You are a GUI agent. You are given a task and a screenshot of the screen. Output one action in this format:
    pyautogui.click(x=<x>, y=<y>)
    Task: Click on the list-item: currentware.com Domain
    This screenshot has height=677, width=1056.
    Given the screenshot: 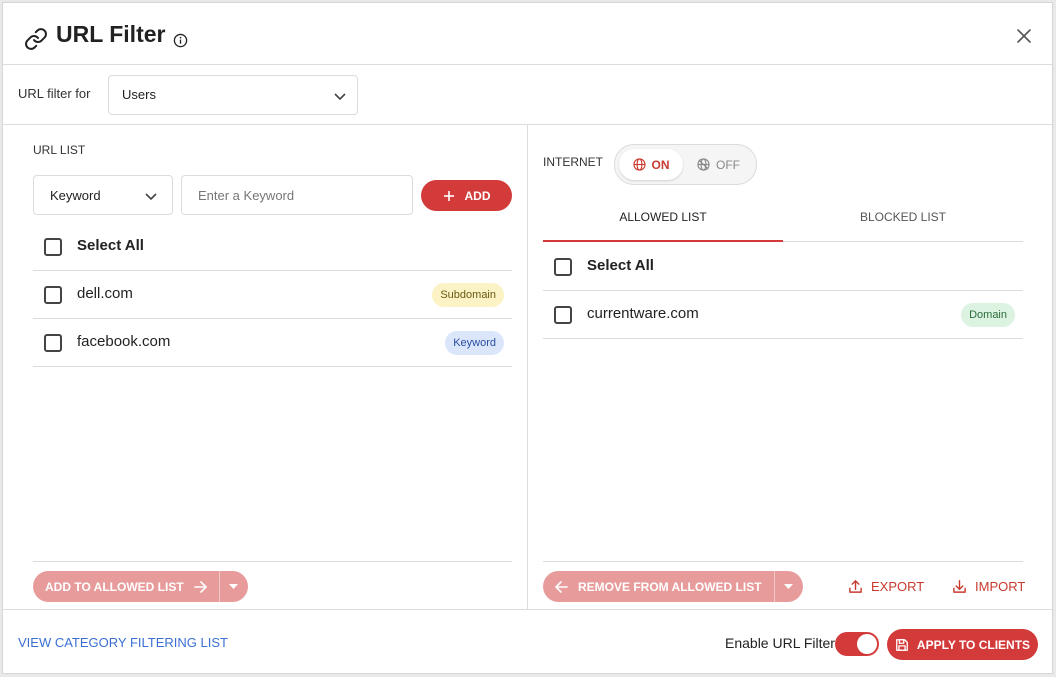 What is the action you would take?
    pyautogui.click(x=783, y=315)
    